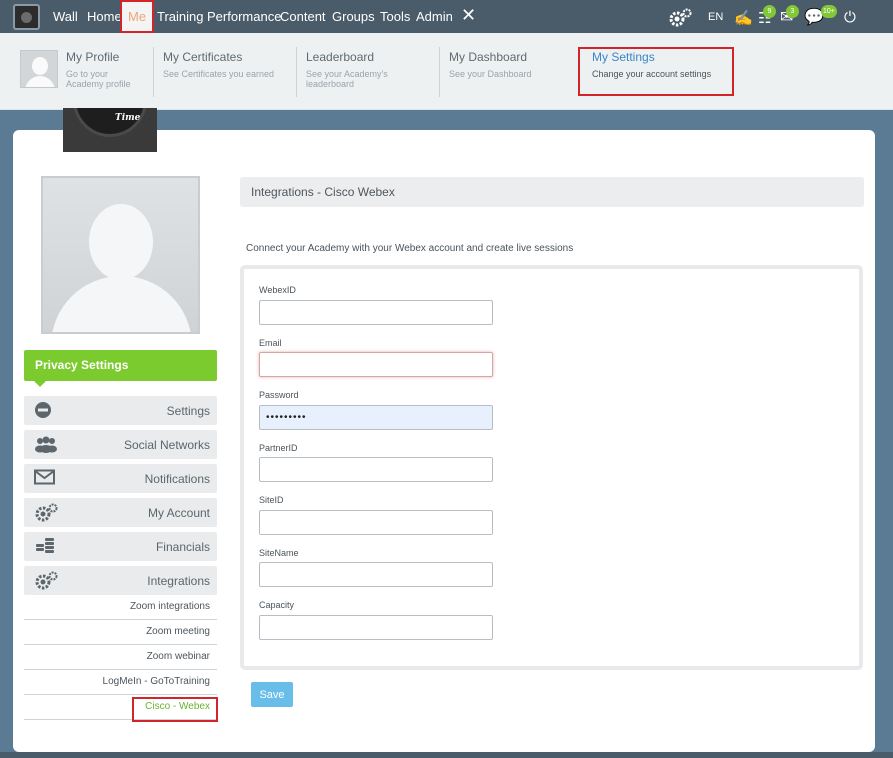 This screenshot has height=758, width=893. Describe the element at coordinates (279, 395) in the screenshot. I see `password-label: Password` at that location.